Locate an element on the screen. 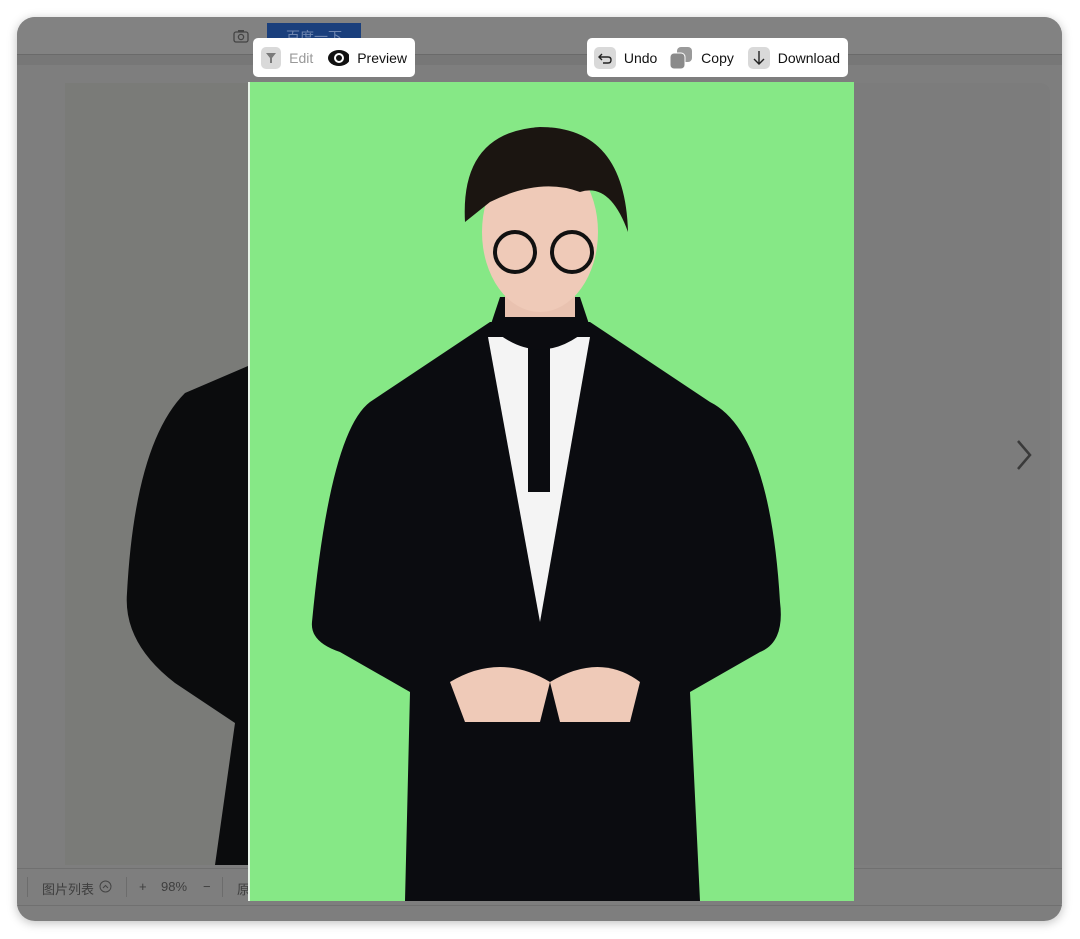  edit-button: Edit is located at coordinates (301, 58).